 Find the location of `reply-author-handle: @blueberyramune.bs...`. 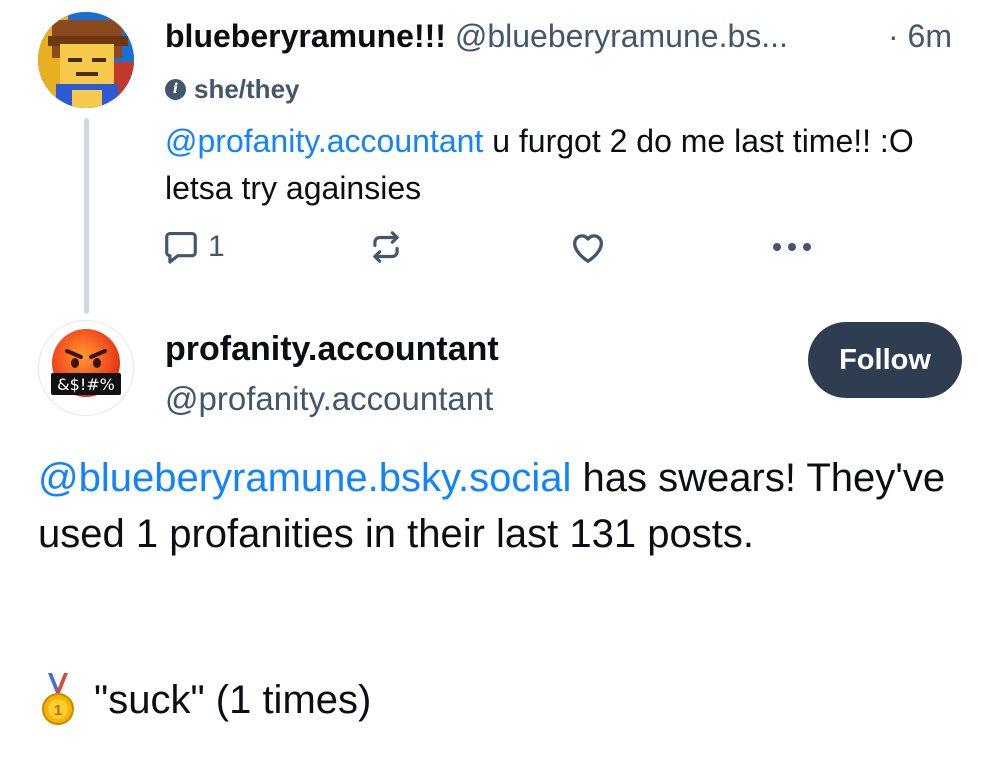

reply-author-handle: @blueberyramune.bs... is located at coordinates (621, 36).